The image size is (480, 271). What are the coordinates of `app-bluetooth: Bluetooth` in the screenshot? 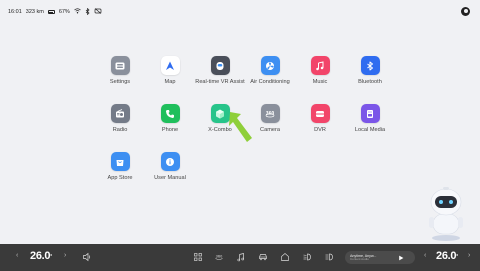 It's located at (370, 78).